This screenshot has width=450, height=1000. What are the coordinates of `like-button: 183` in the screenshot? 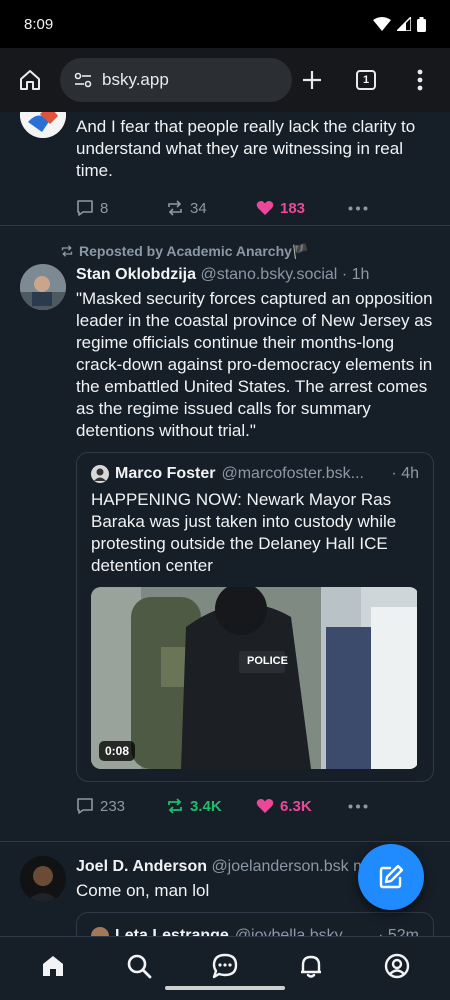 It's located at (302, 208).